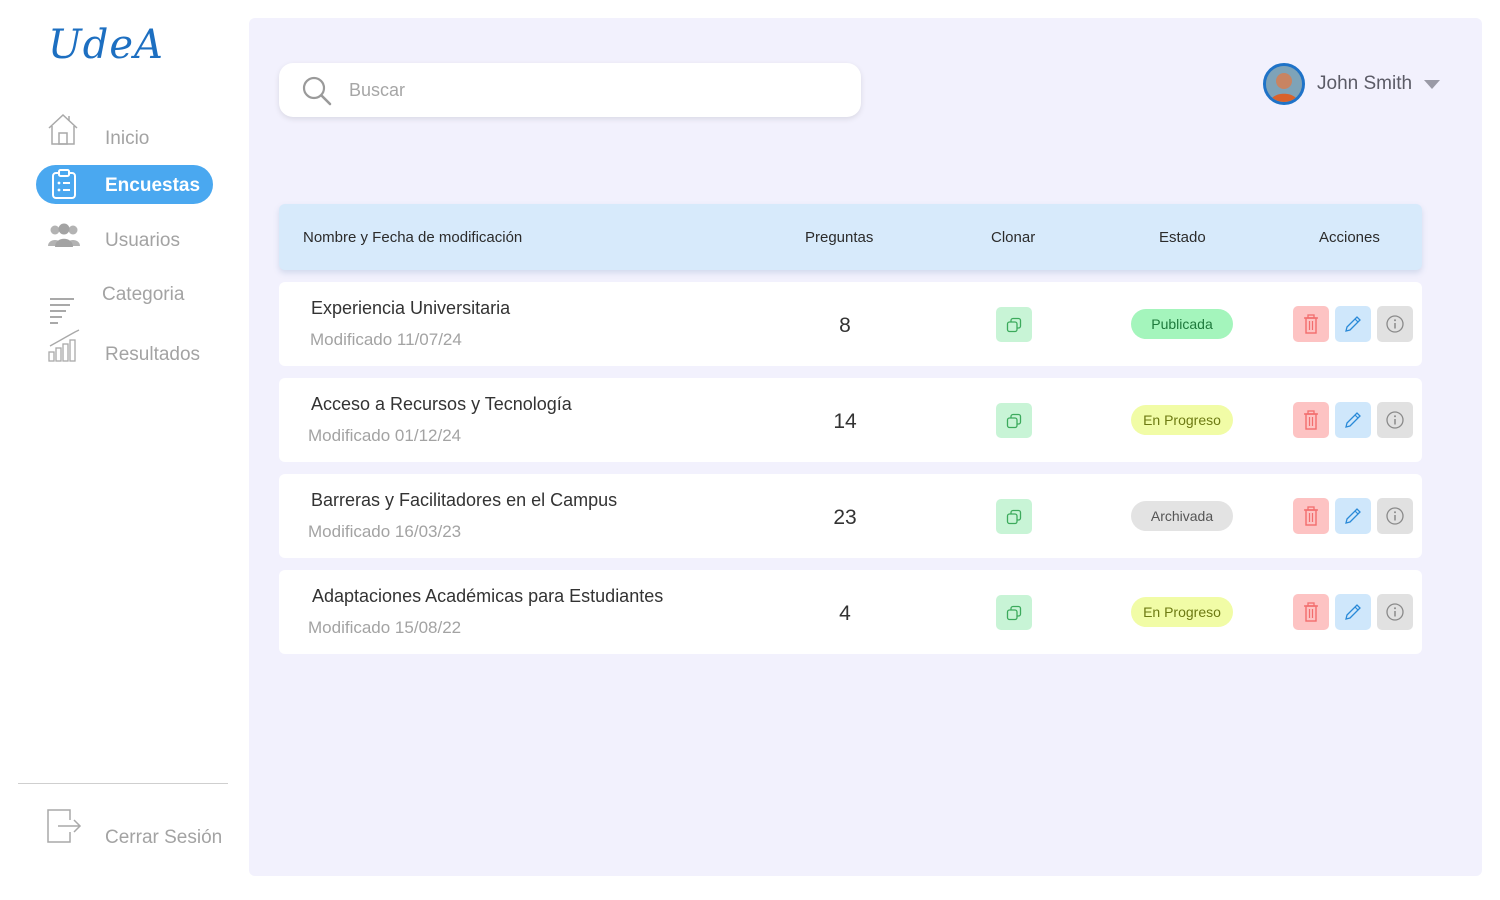  I want to click on users-icon, so click(64, 235).